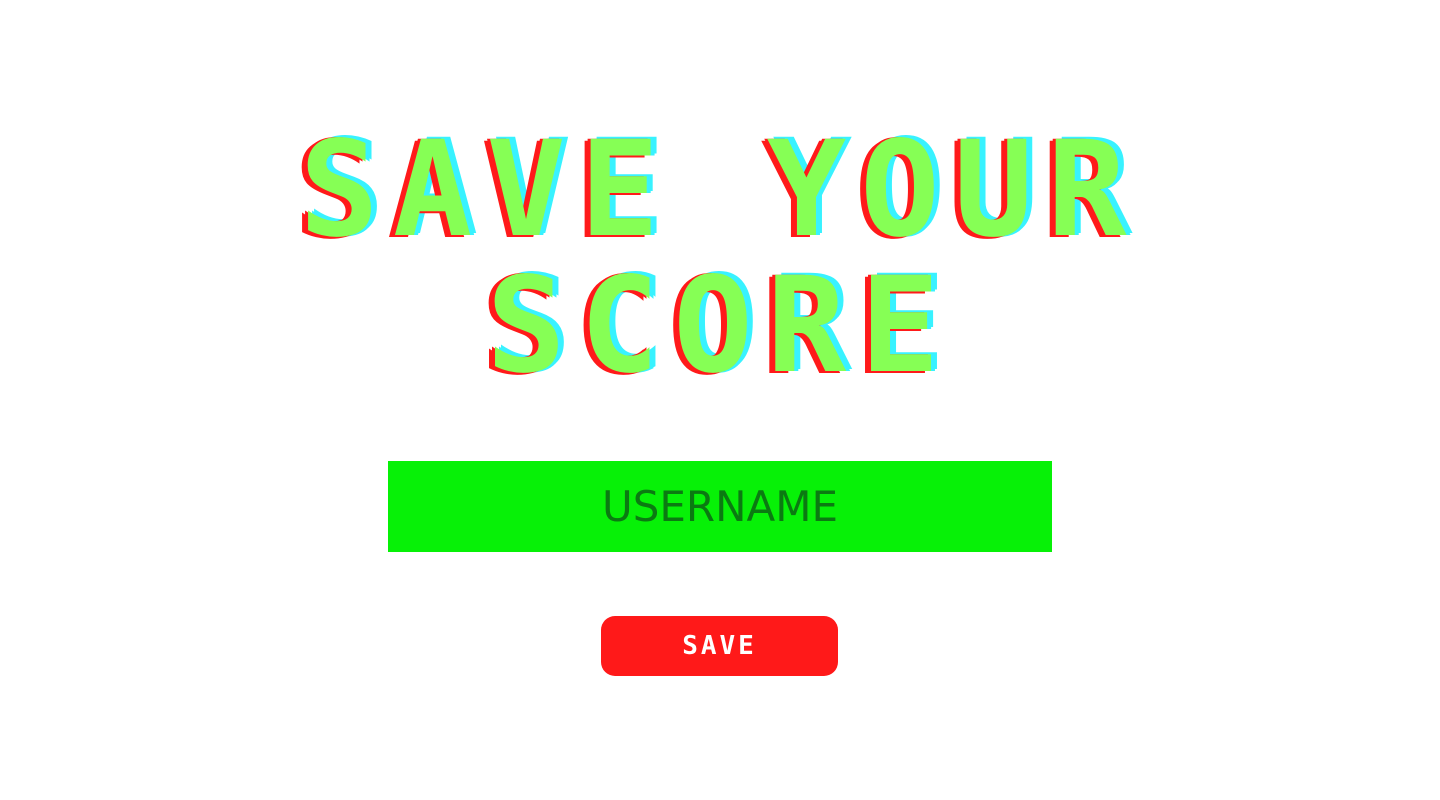 The image size is (1440, 800). Describe the element at coordinates (720, 190) in the screenshot. I see `title-line-1: SAVE YOUR` at that location.